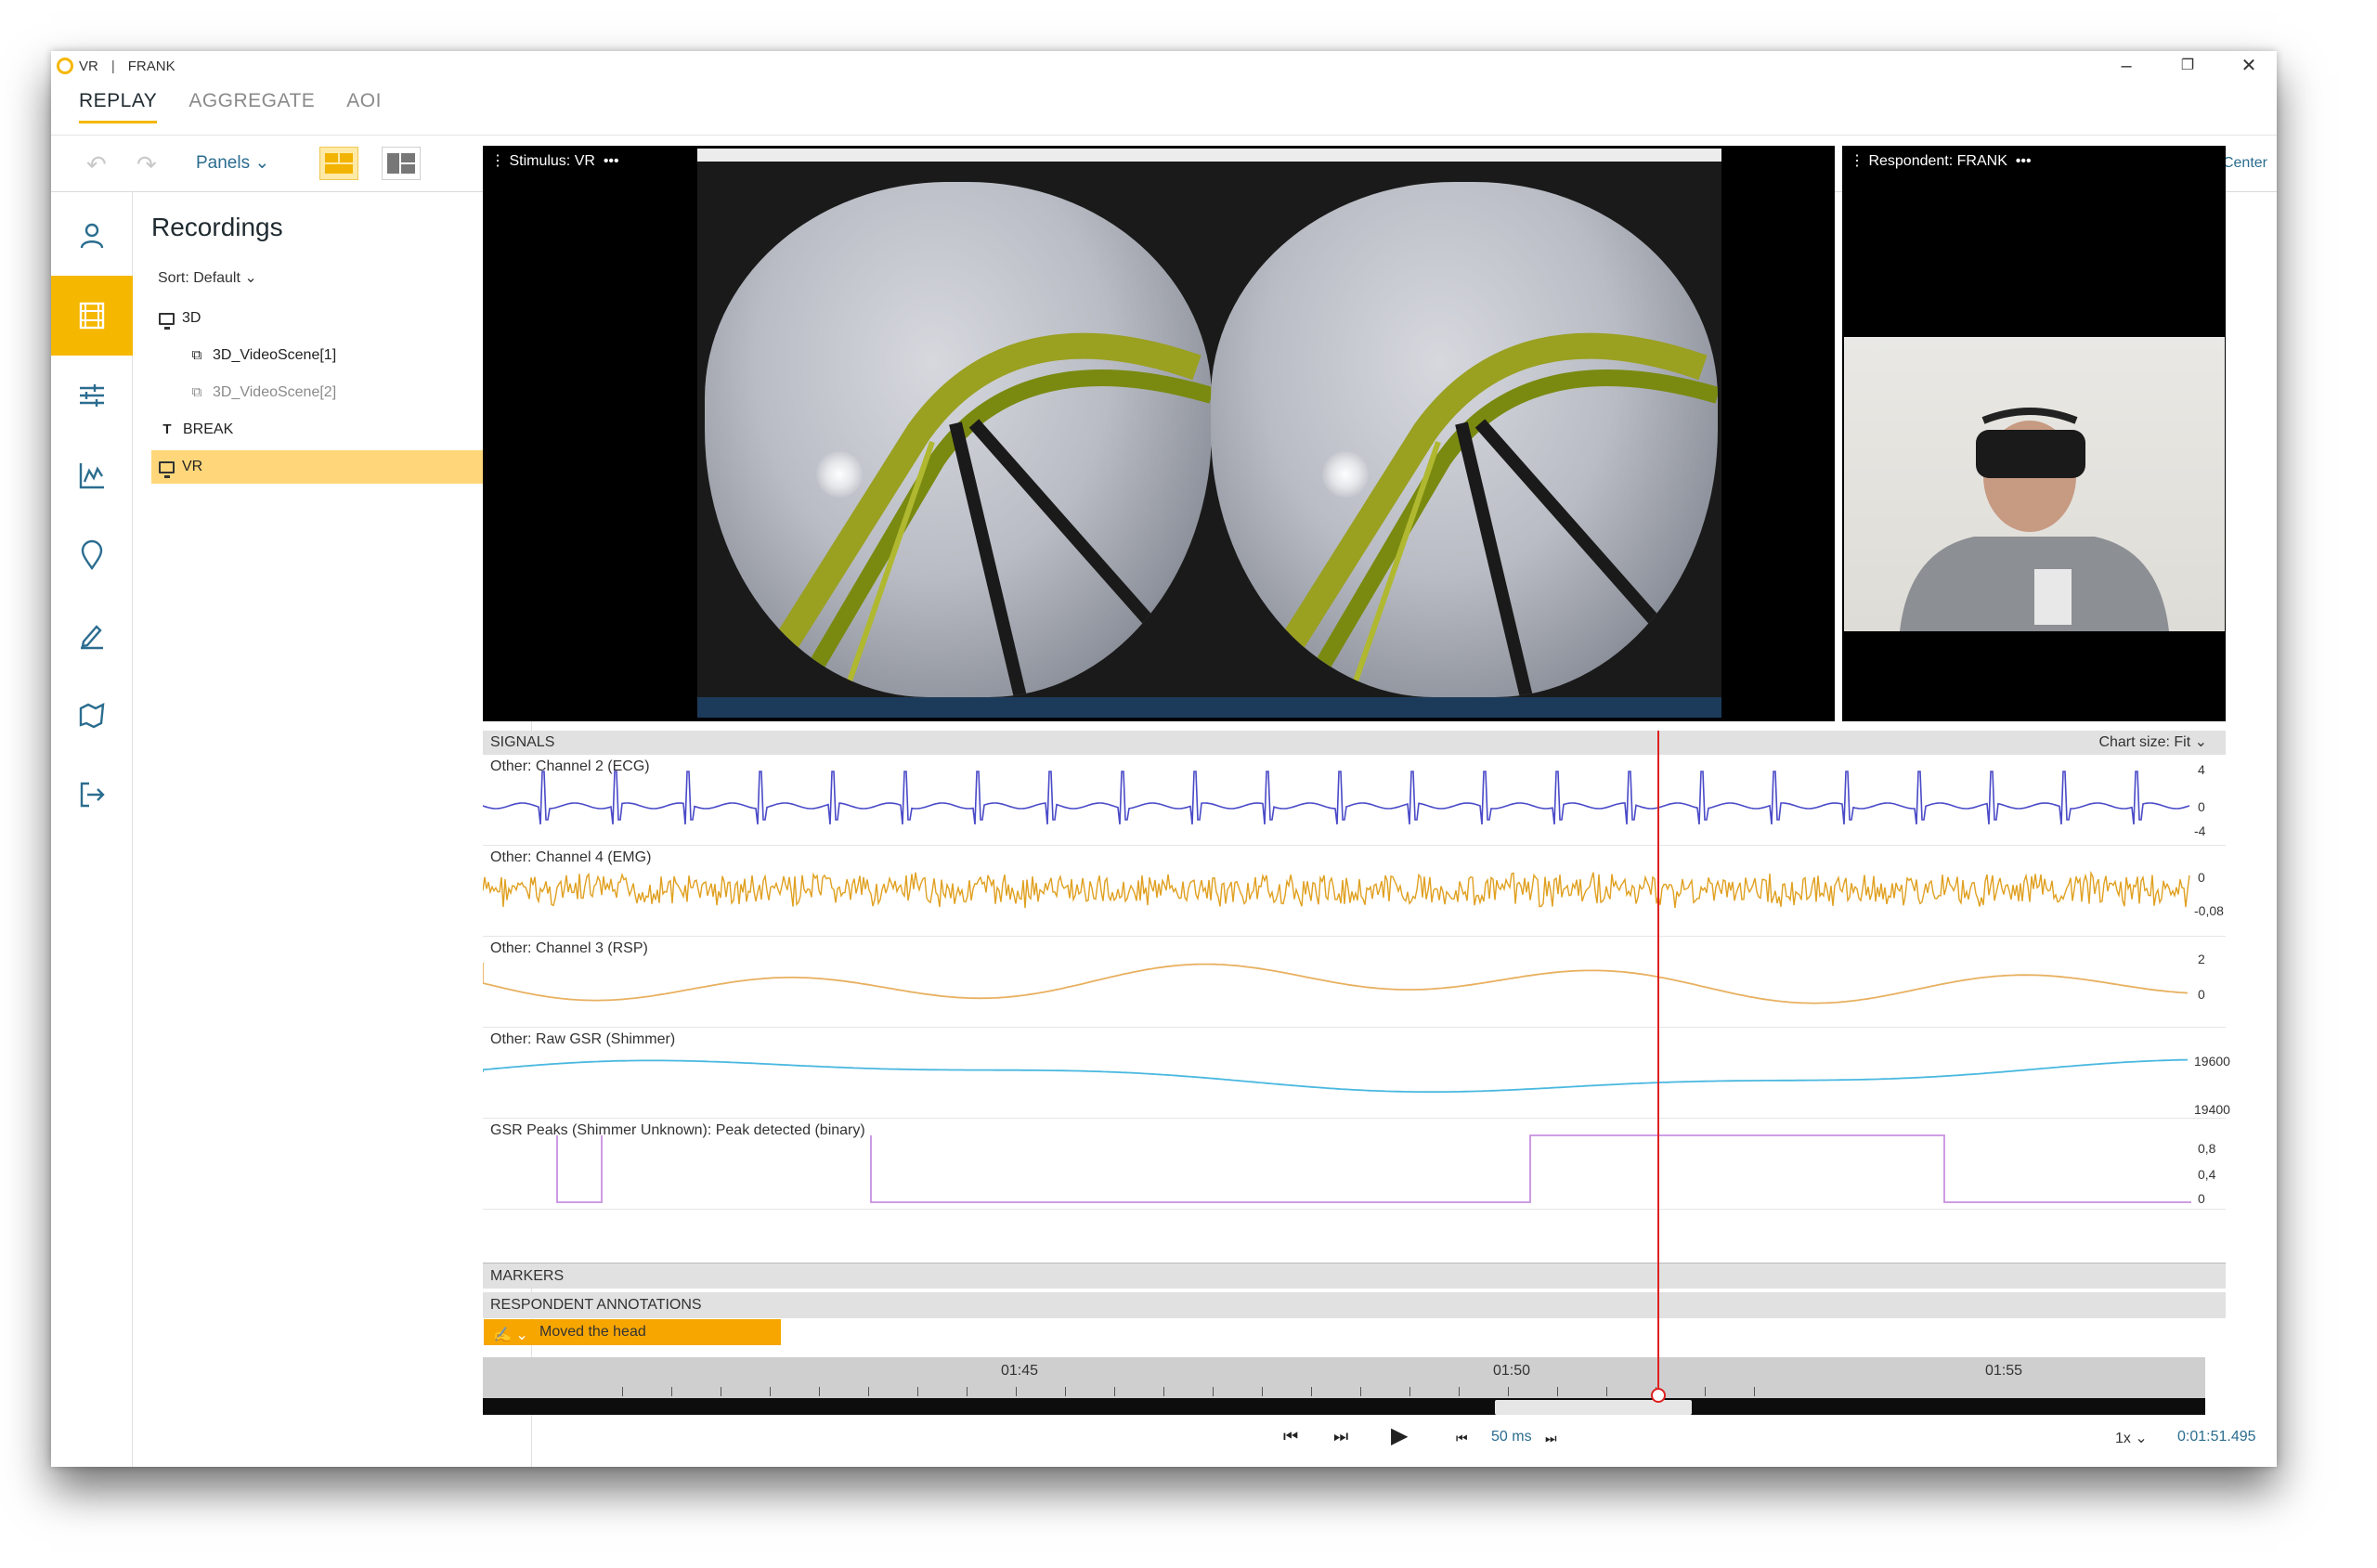  Describe the element at coordinates (2126, 66) in the screenshot. I see `minimize-button: –` at that location.